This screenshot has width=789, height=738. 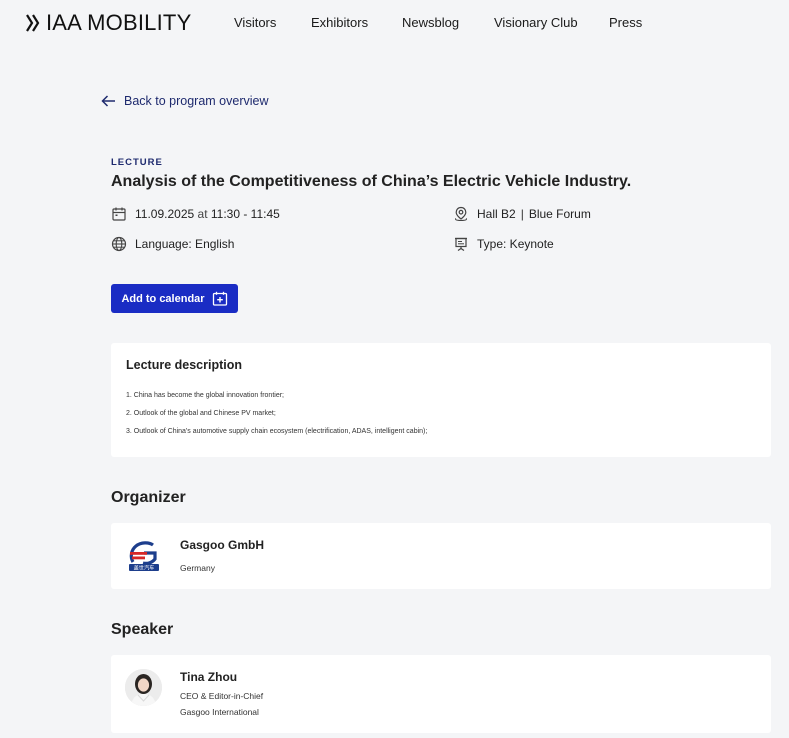 What do you see at coordinates (245, 214) in the screenshot?
I see `event-time: 11:30 - 11:45` at bounding box center [245, 214].